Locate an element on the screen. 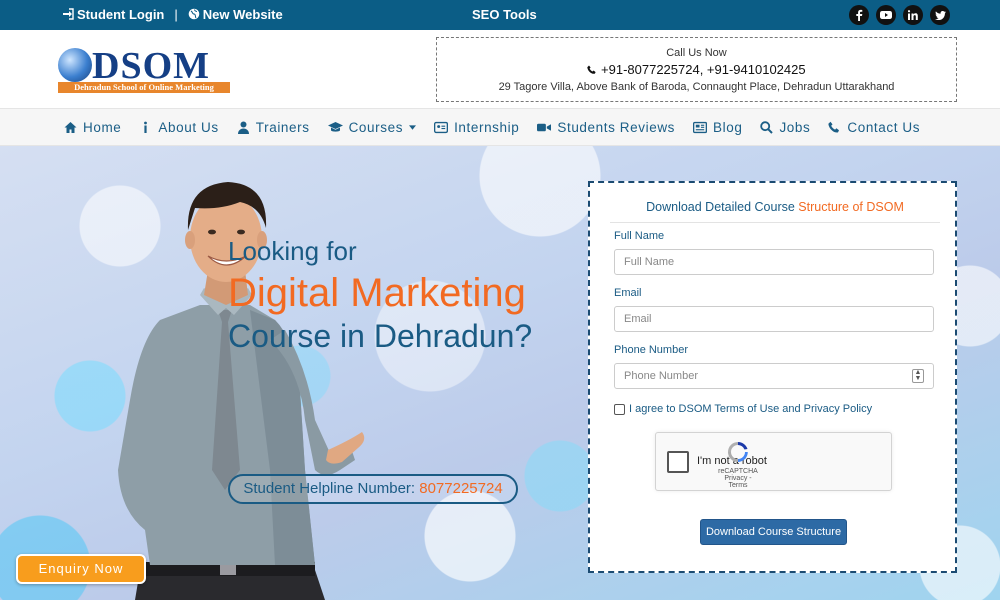 The height and width of the screenshot is (600, 1000). new-website-link: New Website is located at coordinates (235, 14).